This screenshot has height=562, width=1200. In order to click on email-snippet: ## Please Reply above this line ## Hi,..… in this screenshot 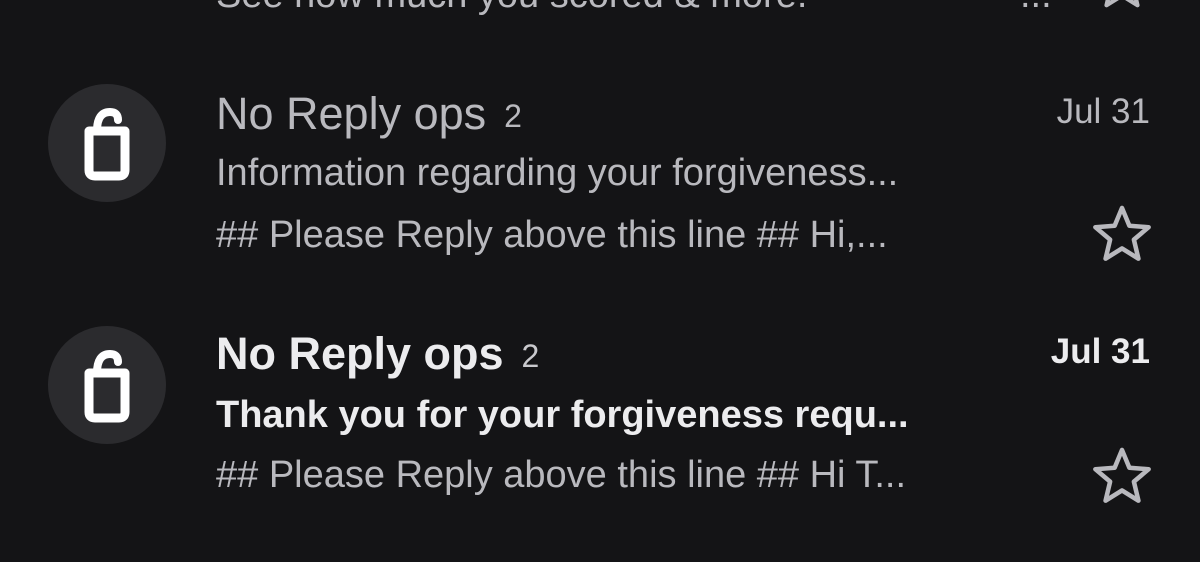, I will do `click(552, 235)`.